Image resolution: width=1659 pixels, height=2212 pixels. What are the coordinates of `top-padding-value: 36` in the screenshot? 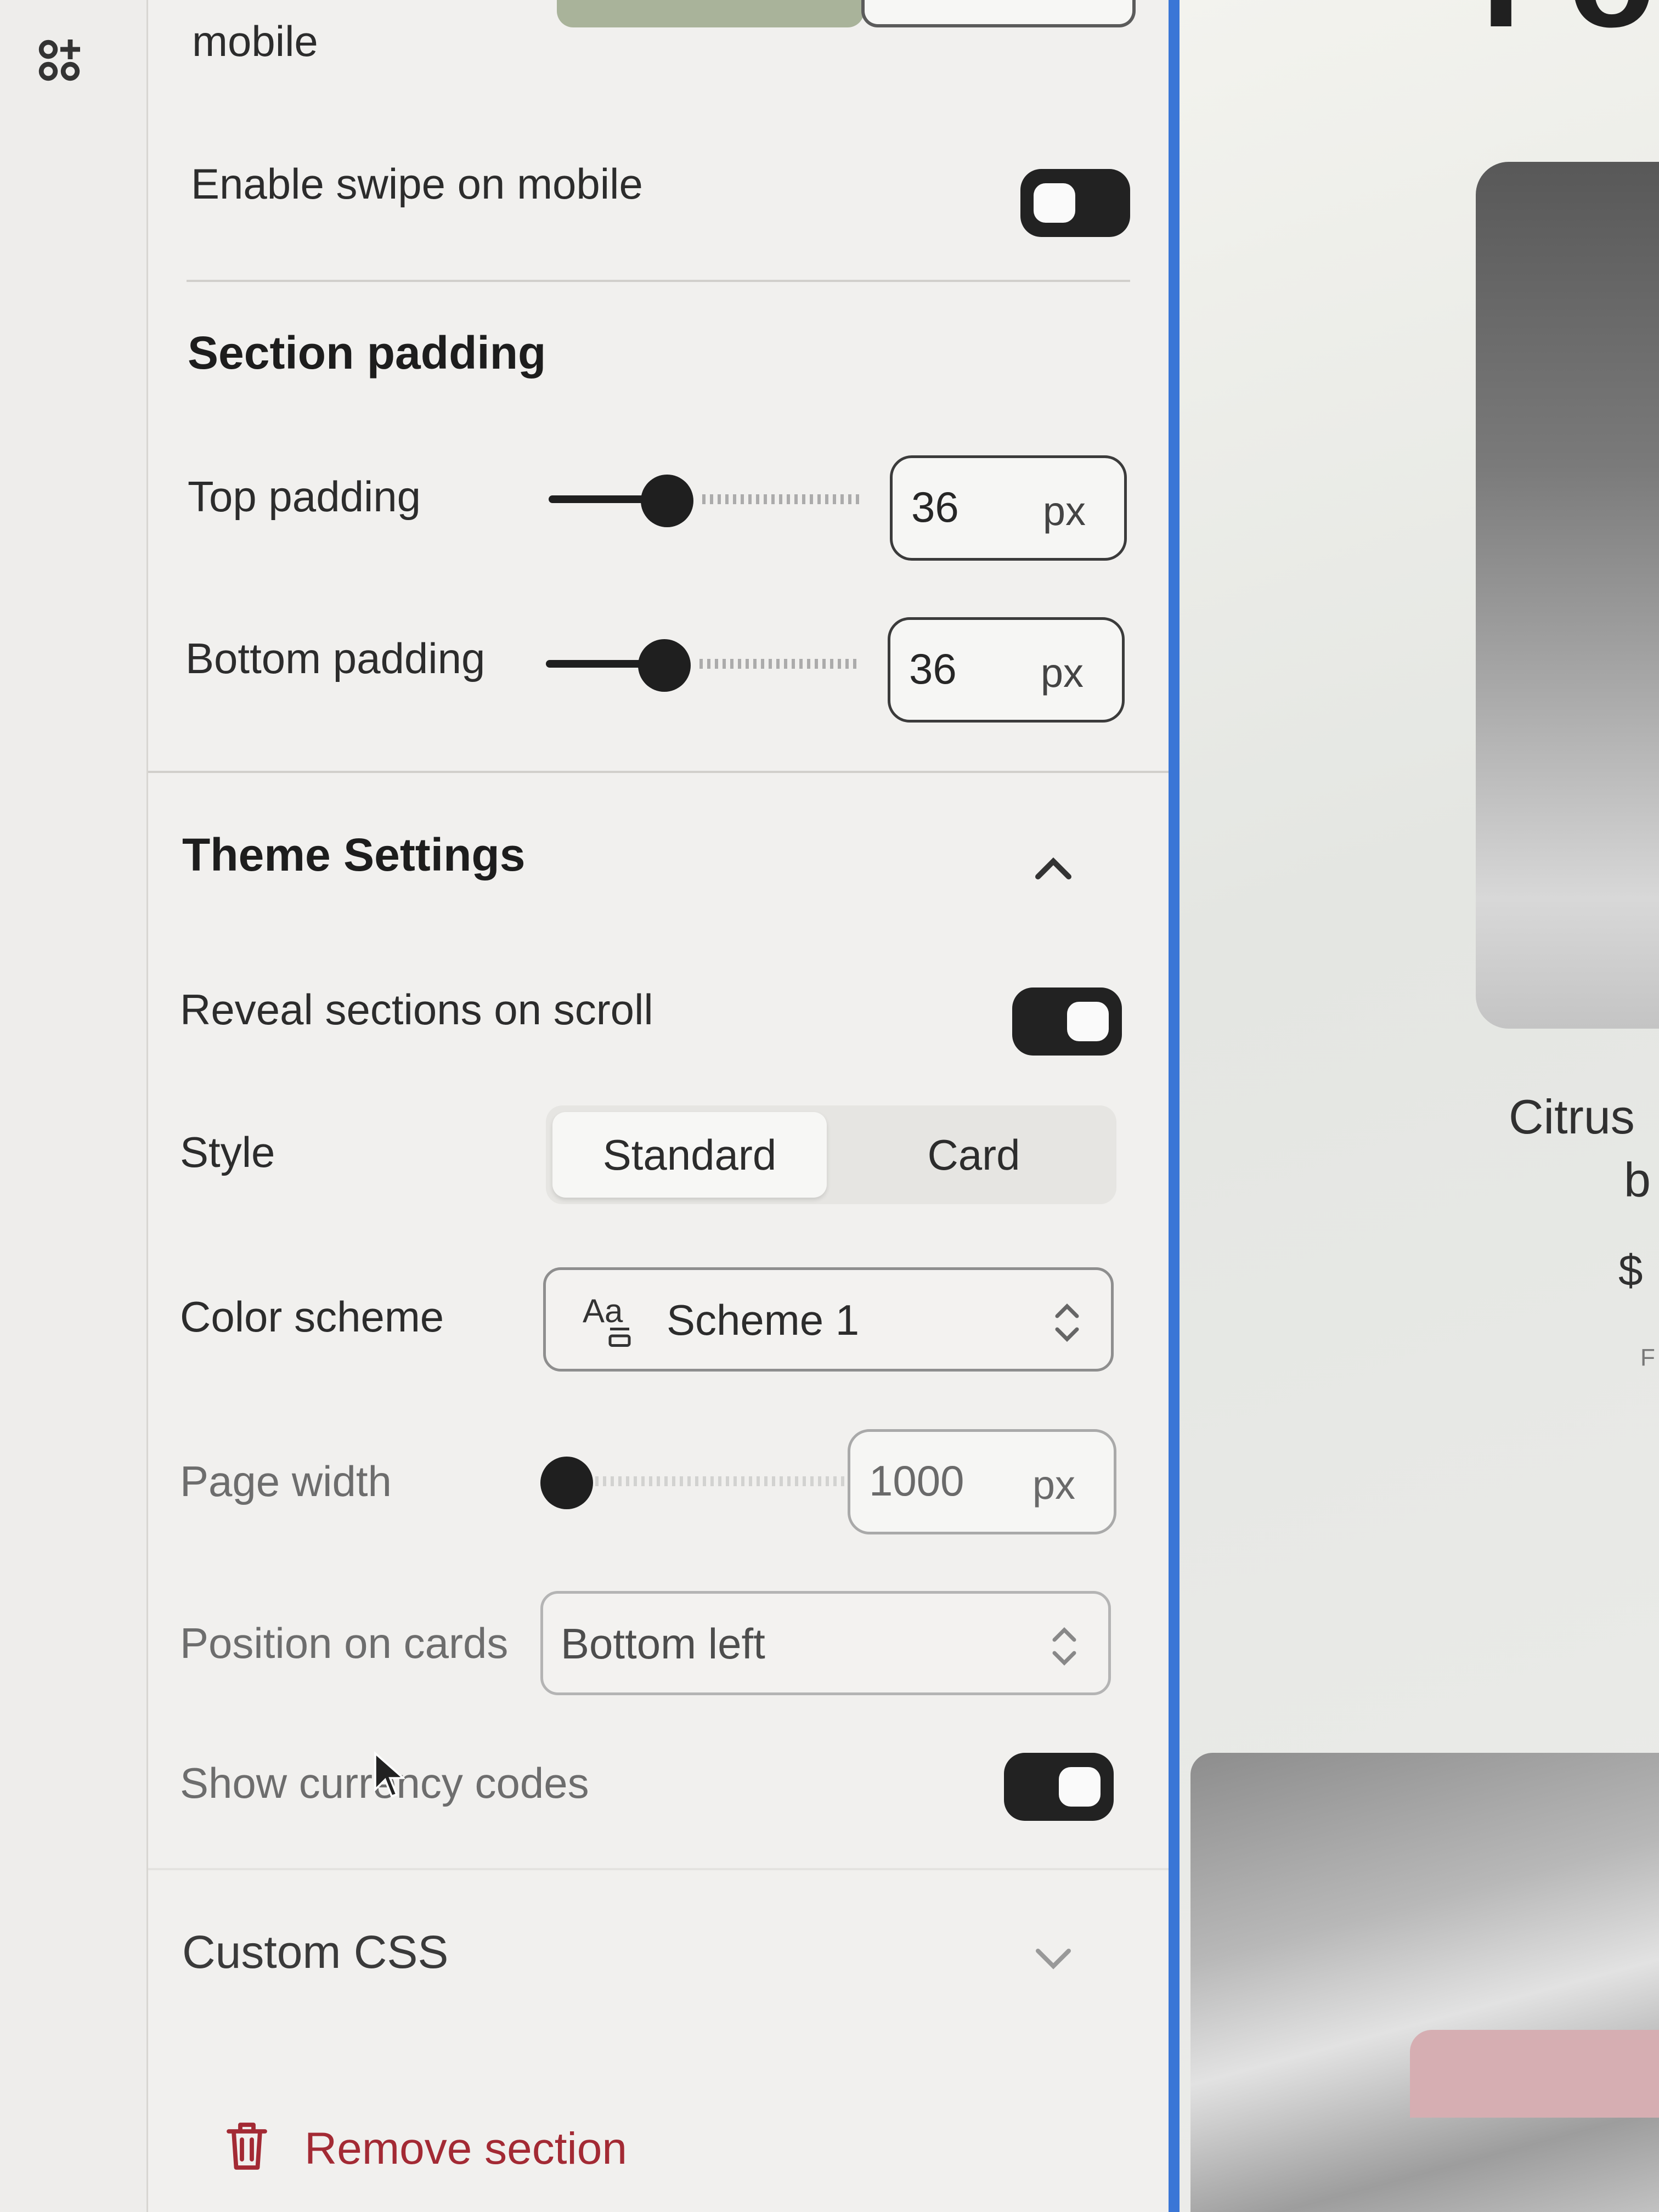 It's located at (935, 507).